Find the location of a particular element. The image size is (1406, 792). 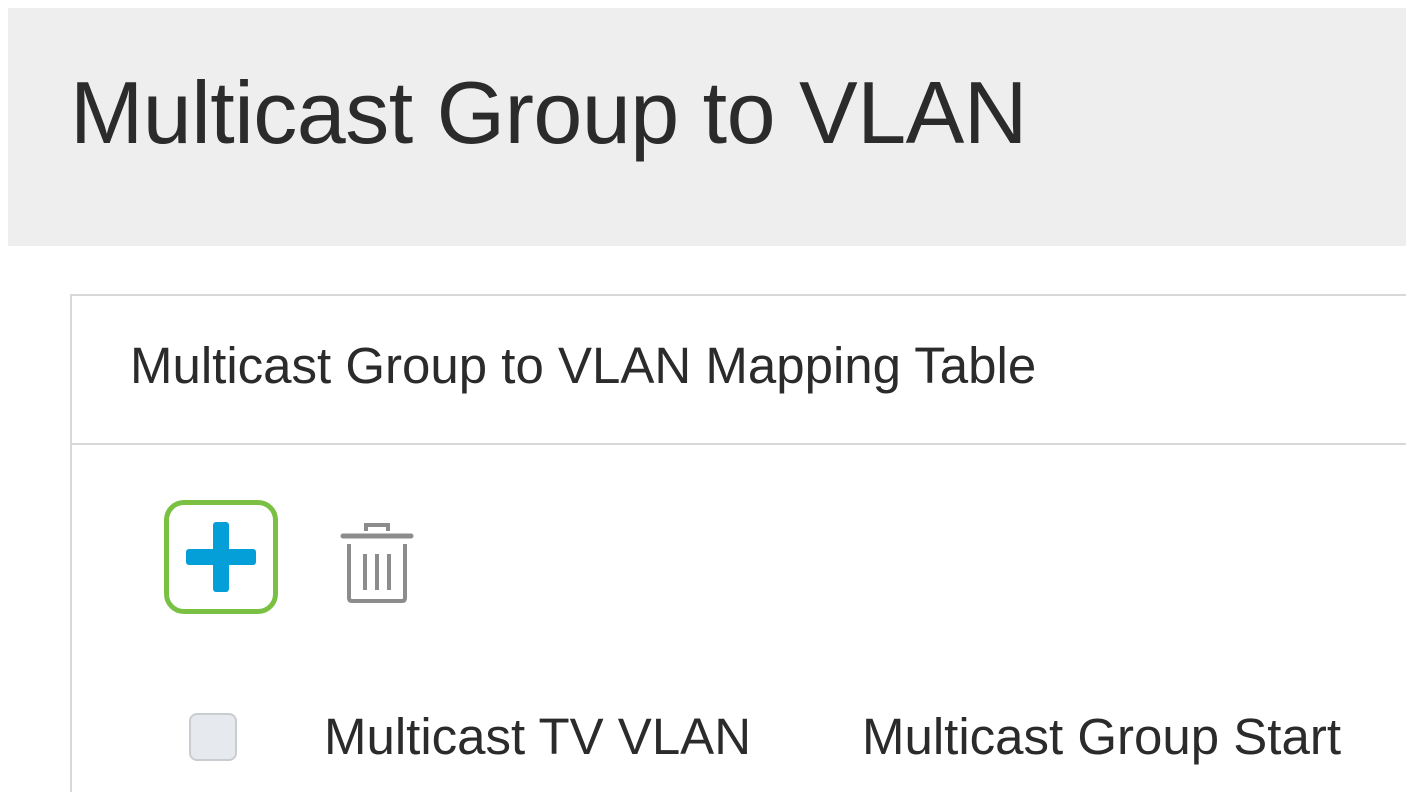

table-header-row: Multicast TV VLAN Multicast Group Start is located at coordinates (739, 736).